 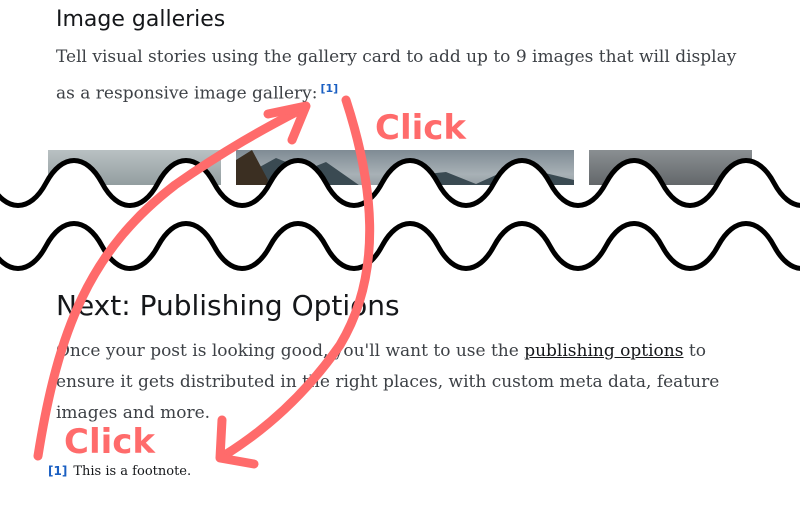 What do you see at coordinates (110, 442) in the screenshot?
I see `click-annotation-bottom: Click` at bounding box center [110, 442].